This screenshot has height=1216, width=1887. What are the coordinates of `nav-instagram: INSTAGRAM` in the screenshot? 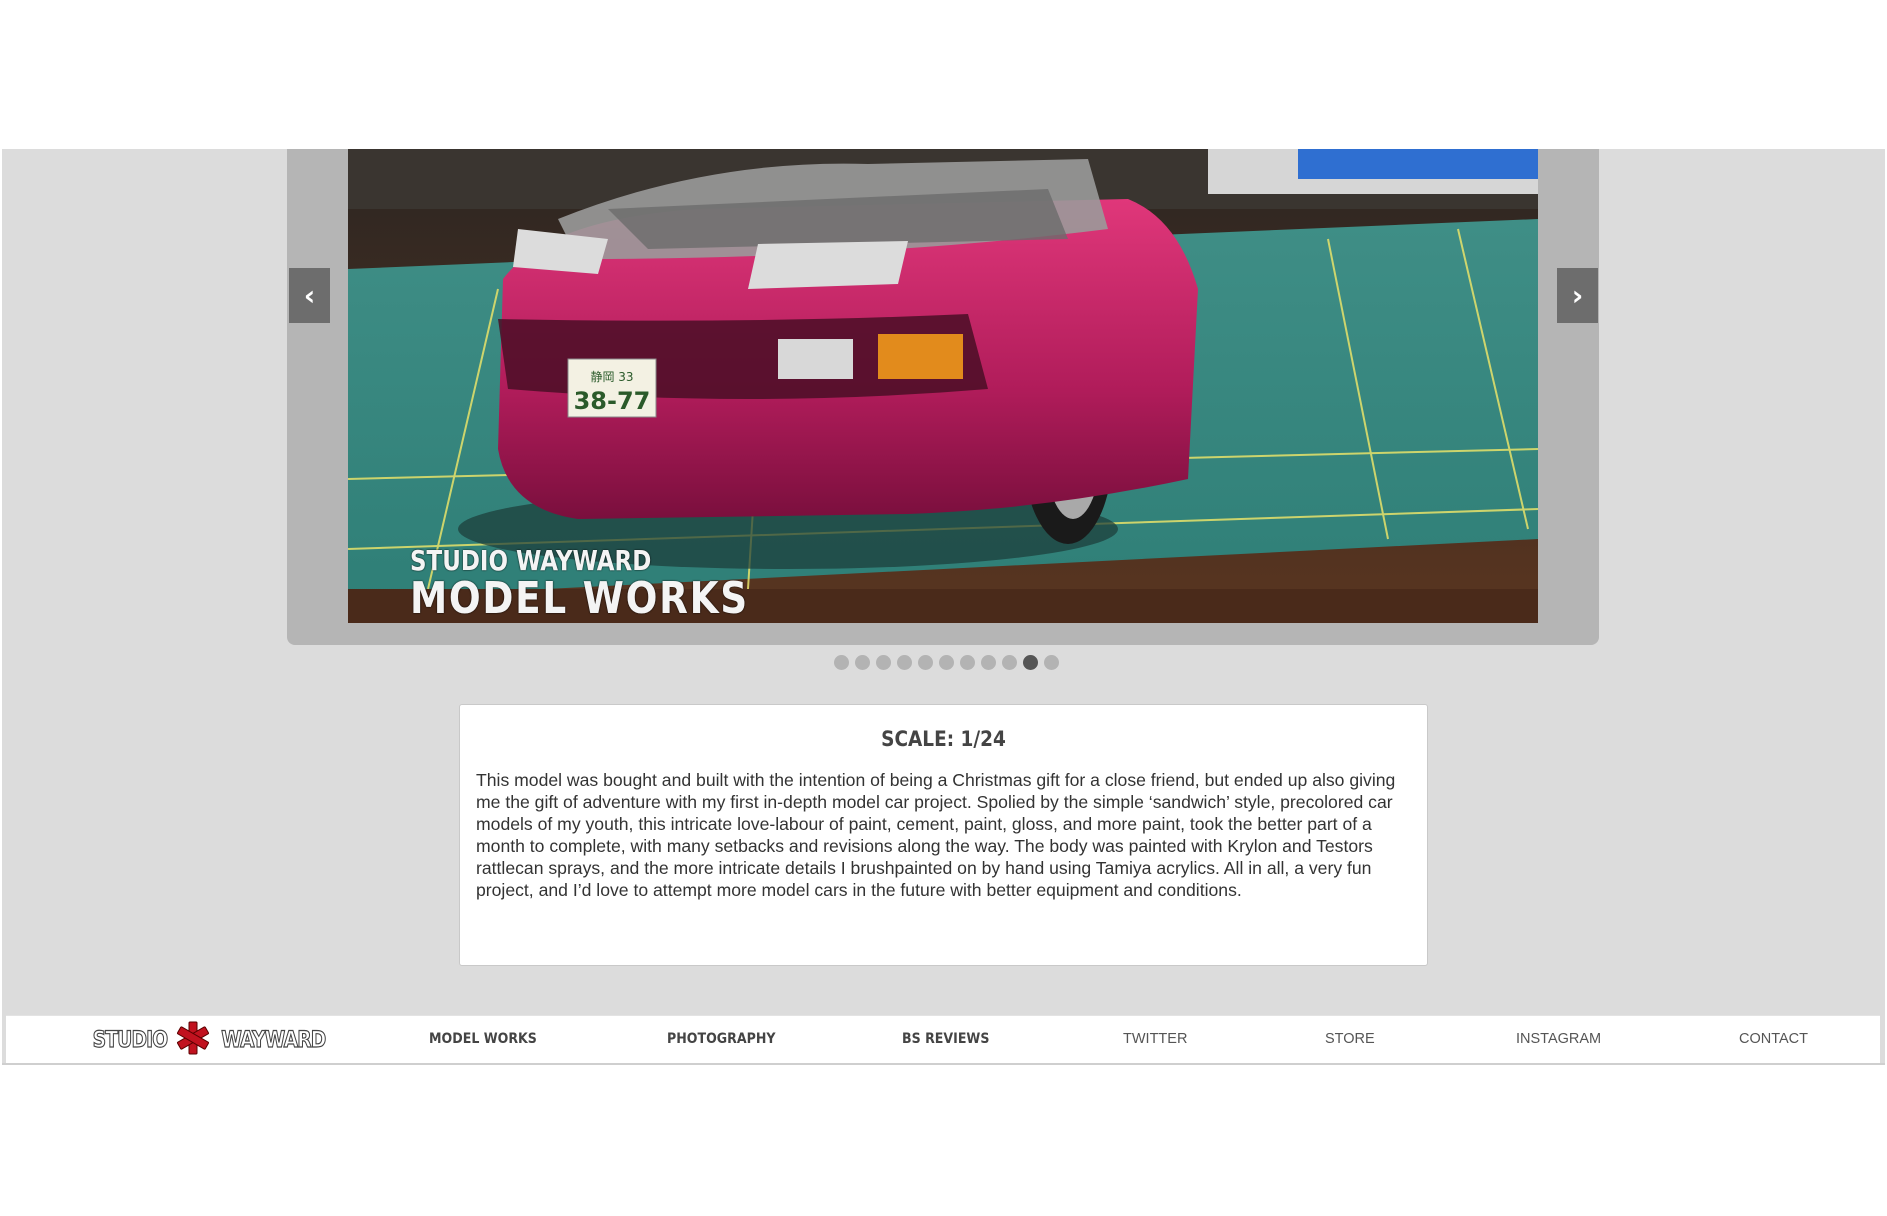 It's located at (1558, 1039).